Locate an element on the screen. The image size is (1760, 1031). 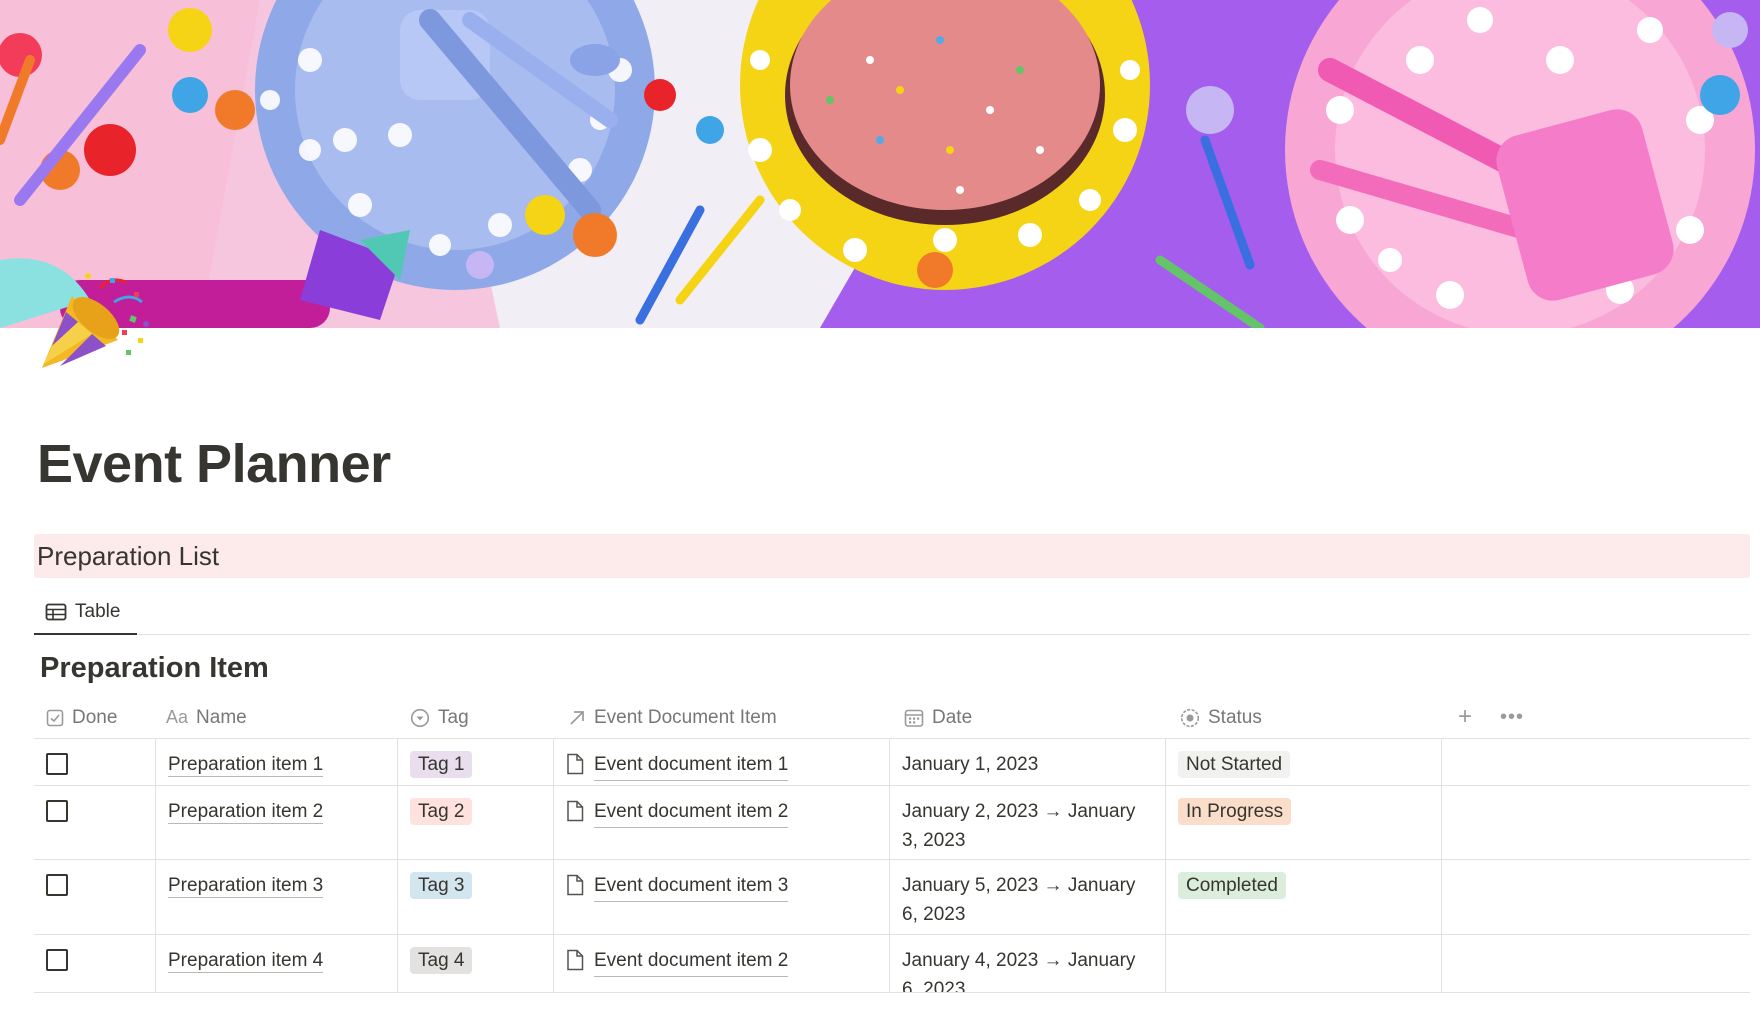
date-value: January 4, 2023 → January 6, 2023 is located at coordinates (1019, 971).